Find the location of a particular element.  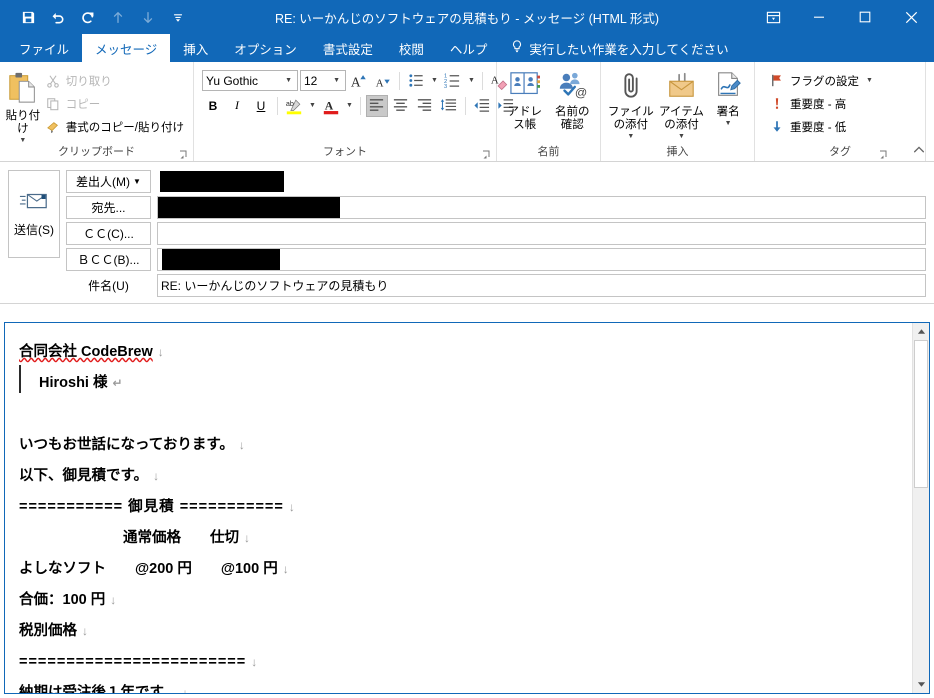

signature-label: 署名 is located at coordinates (728, 112).